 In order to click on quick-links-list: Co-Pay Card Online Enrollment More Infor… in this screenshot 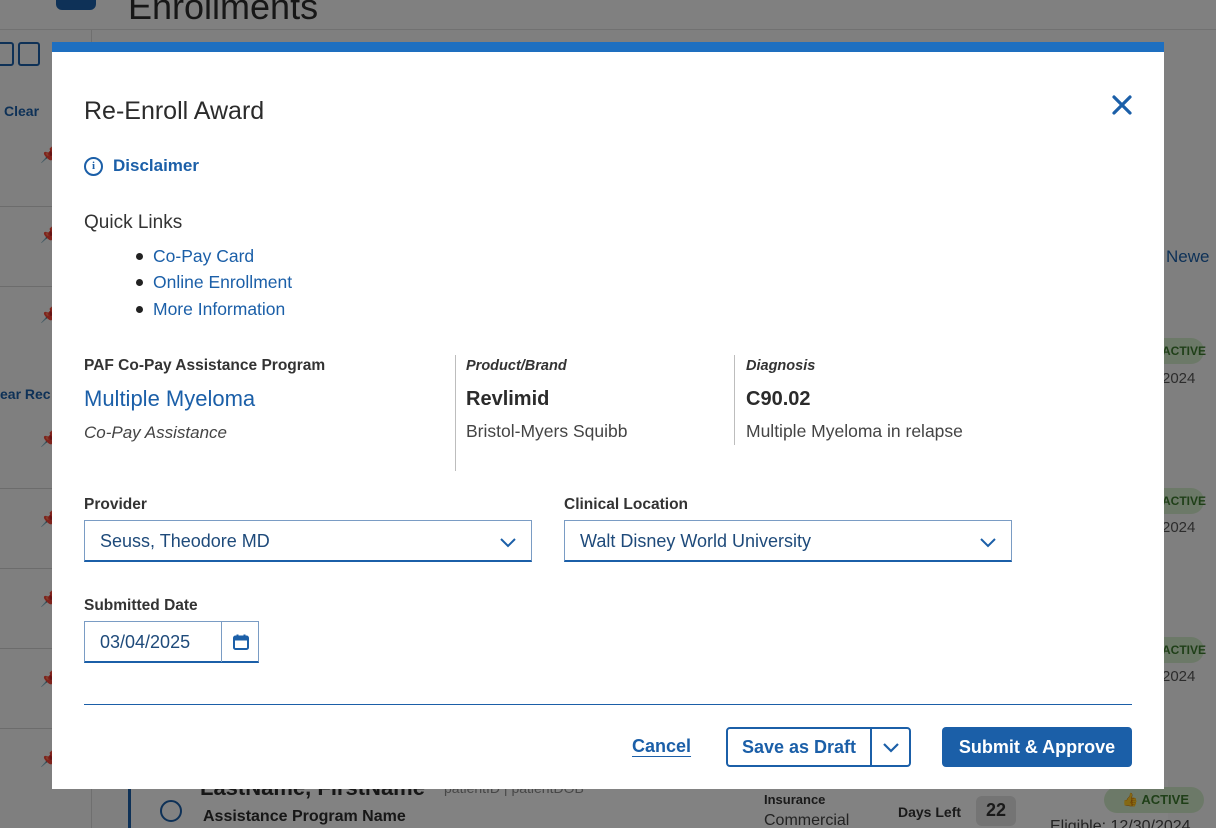, I will do `click(214, 283)`.